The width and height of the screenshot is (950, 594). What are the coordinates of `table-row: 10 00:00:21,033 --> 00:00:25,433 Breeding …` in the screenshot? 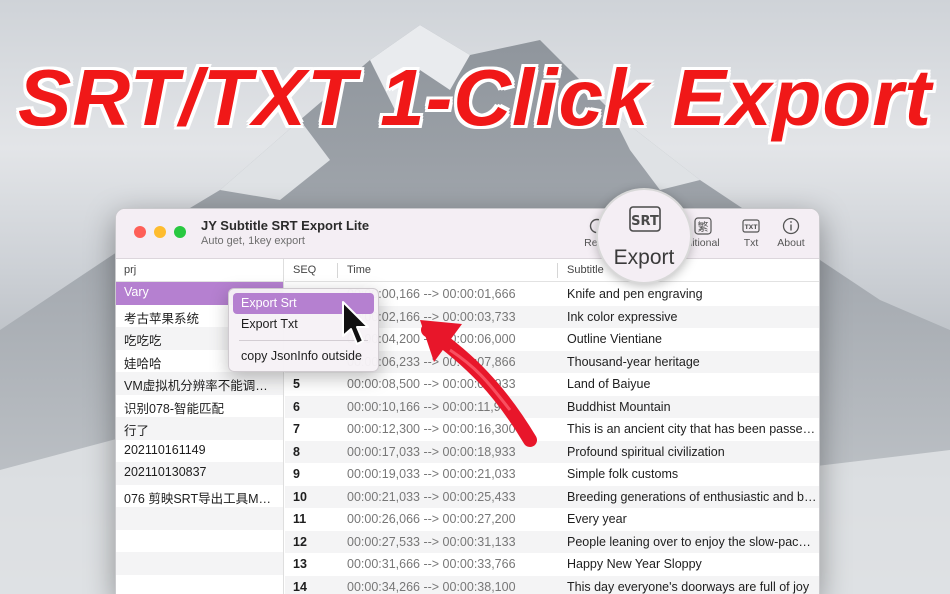 It's located at (552, 496).